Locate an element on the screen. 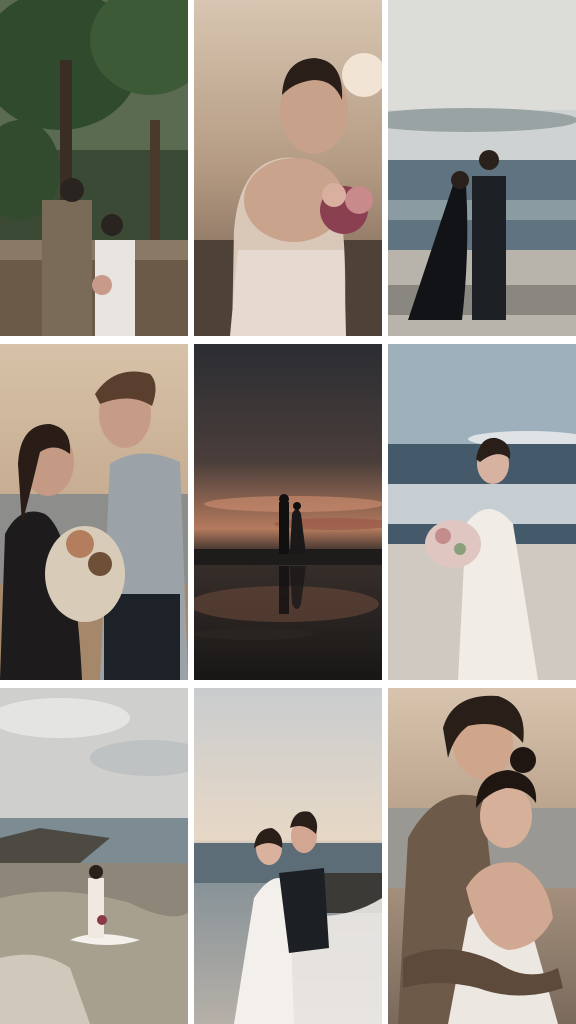 The height and width of the screenshot is (1024, 576). photo-bride-bouquet-sunset-image is located at coordinates (288, 168).